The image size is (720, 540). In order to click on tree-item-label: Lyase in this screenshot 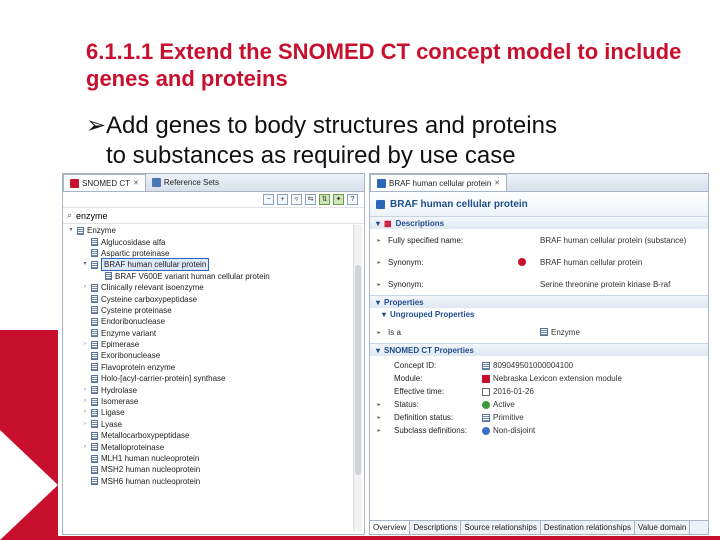, I will do `click(112, 424)`.